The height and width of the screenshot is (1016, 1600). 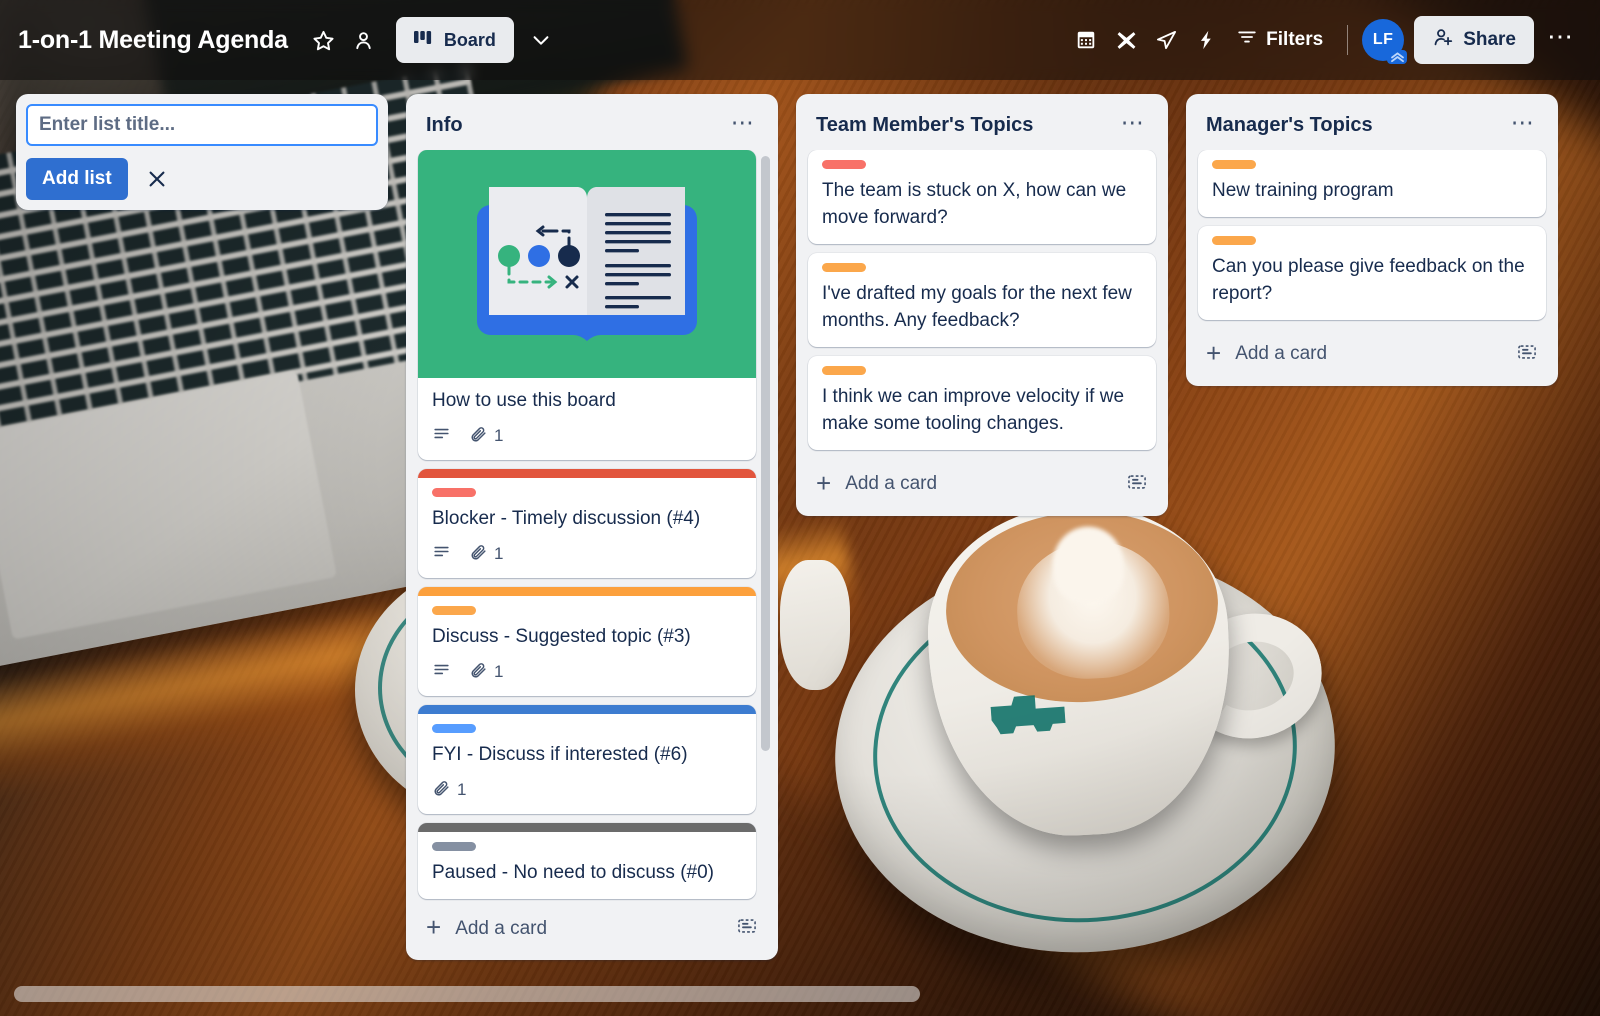 I want to click on avatar: LF, so click(x=1385, y=41).